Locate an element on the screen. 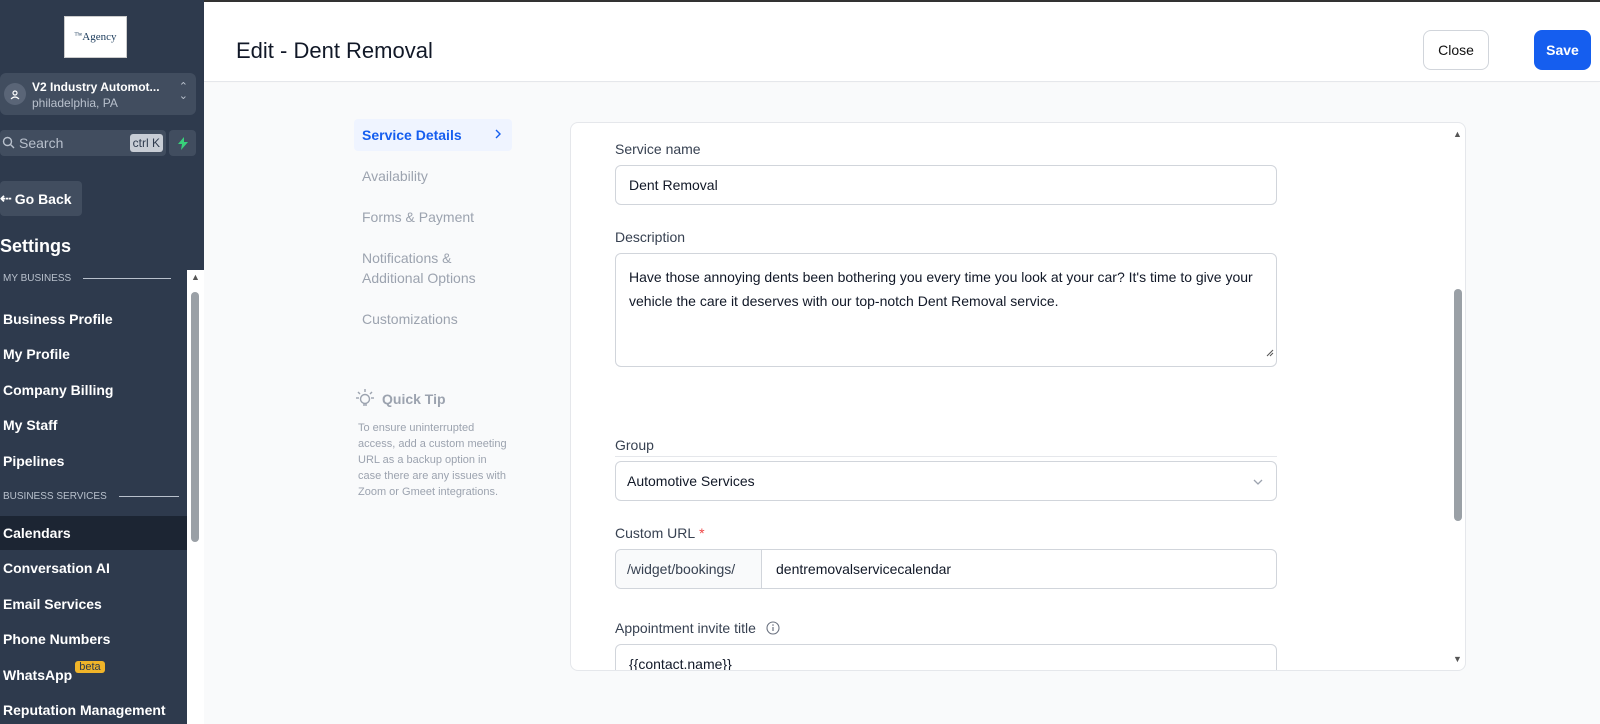 The image size is (1600, 724). beta-badge: beta is located at coordinates (90, 667).